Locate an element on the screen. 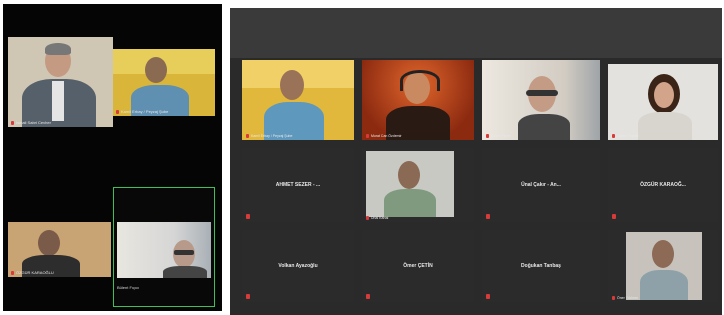 The width and height of the screenshot is (724, 315). participant-tile-1: İsmail Sabri Cevher is located at coordinates (60, 82).